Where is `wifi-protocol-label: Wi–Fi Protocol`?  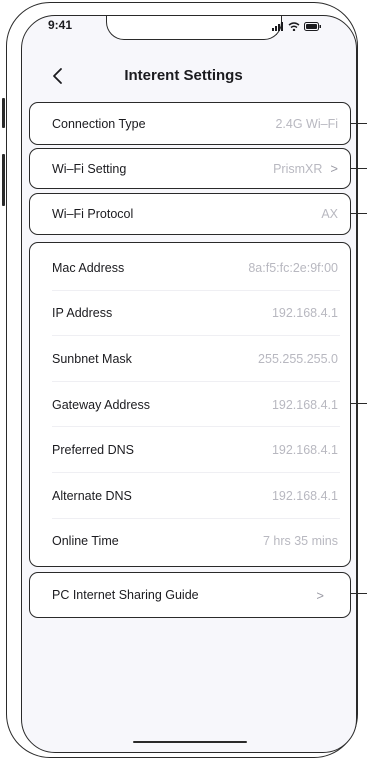
wifi-protocol-label: Wi–Fi Protocol is located at coordinates (93, 214).